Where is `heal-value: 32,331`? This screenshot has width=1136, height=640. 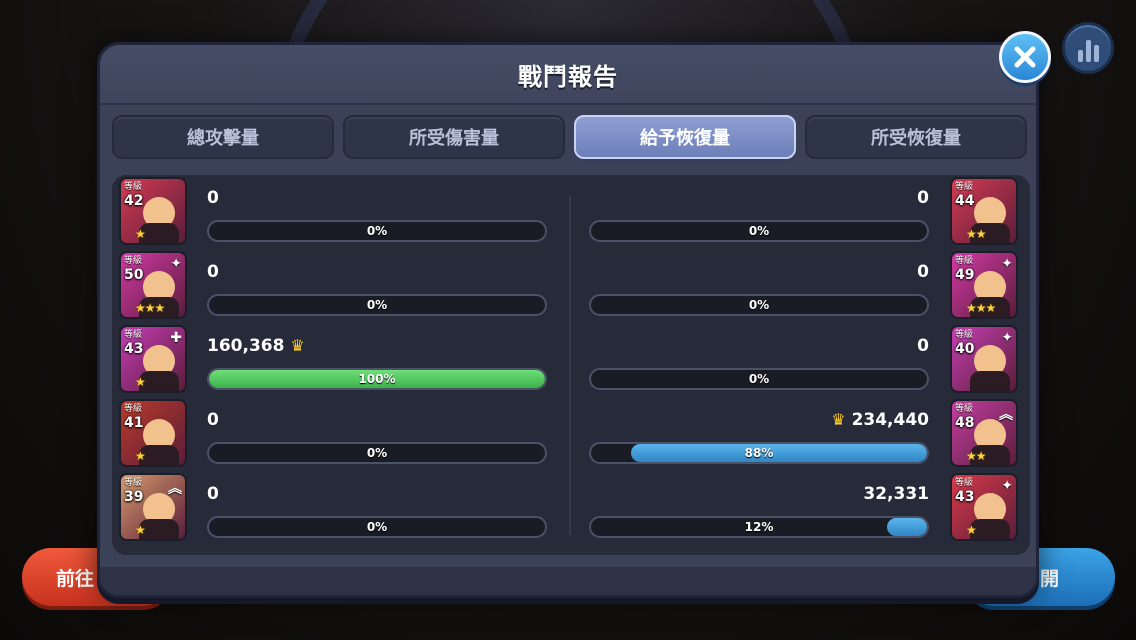
heal-value: 32,331 is located at coordinates (896, 494).